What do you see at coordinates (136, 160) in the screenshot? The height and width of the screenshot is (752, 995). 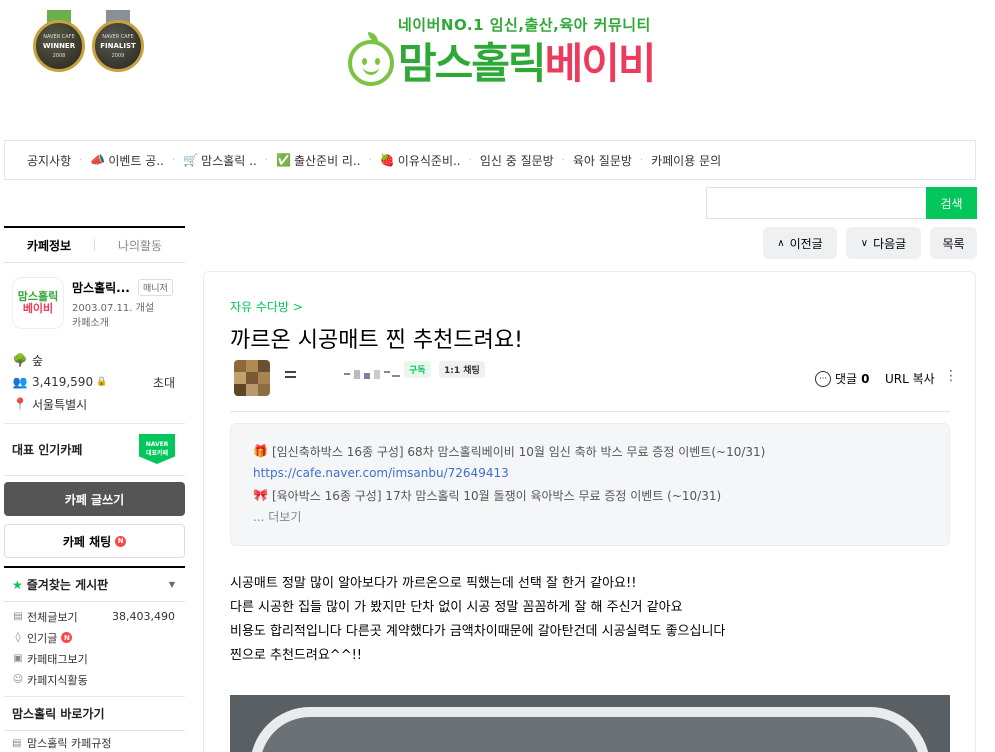 I see `menu-item-label: 이벤트 공..` at bounding box center [136, 160].